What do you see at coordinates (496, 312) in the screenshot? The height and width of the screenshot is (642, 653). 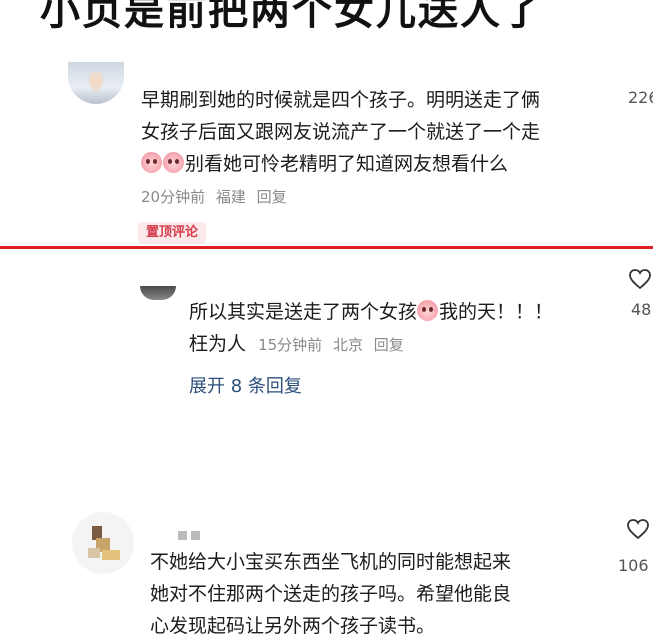 I see `reply-line-text: 我的天！！！` at bounding box center [496, 312].